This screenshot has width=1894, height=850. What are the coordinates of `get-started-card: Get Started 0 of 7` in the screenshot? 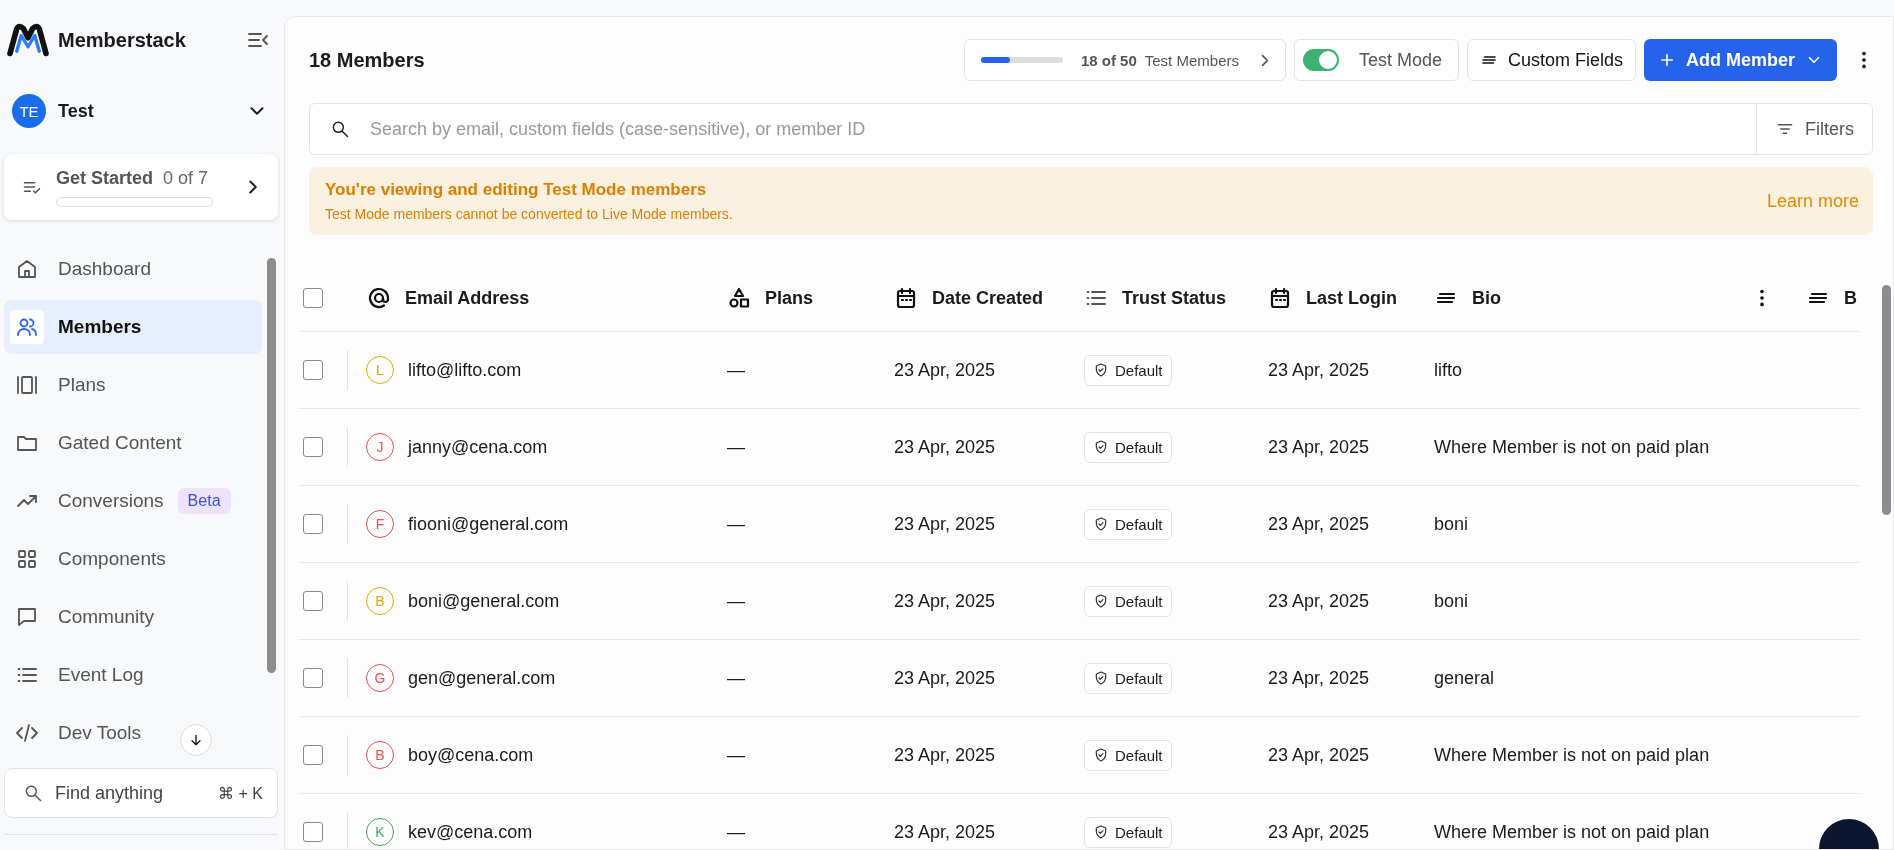 It's located at (141, 187).